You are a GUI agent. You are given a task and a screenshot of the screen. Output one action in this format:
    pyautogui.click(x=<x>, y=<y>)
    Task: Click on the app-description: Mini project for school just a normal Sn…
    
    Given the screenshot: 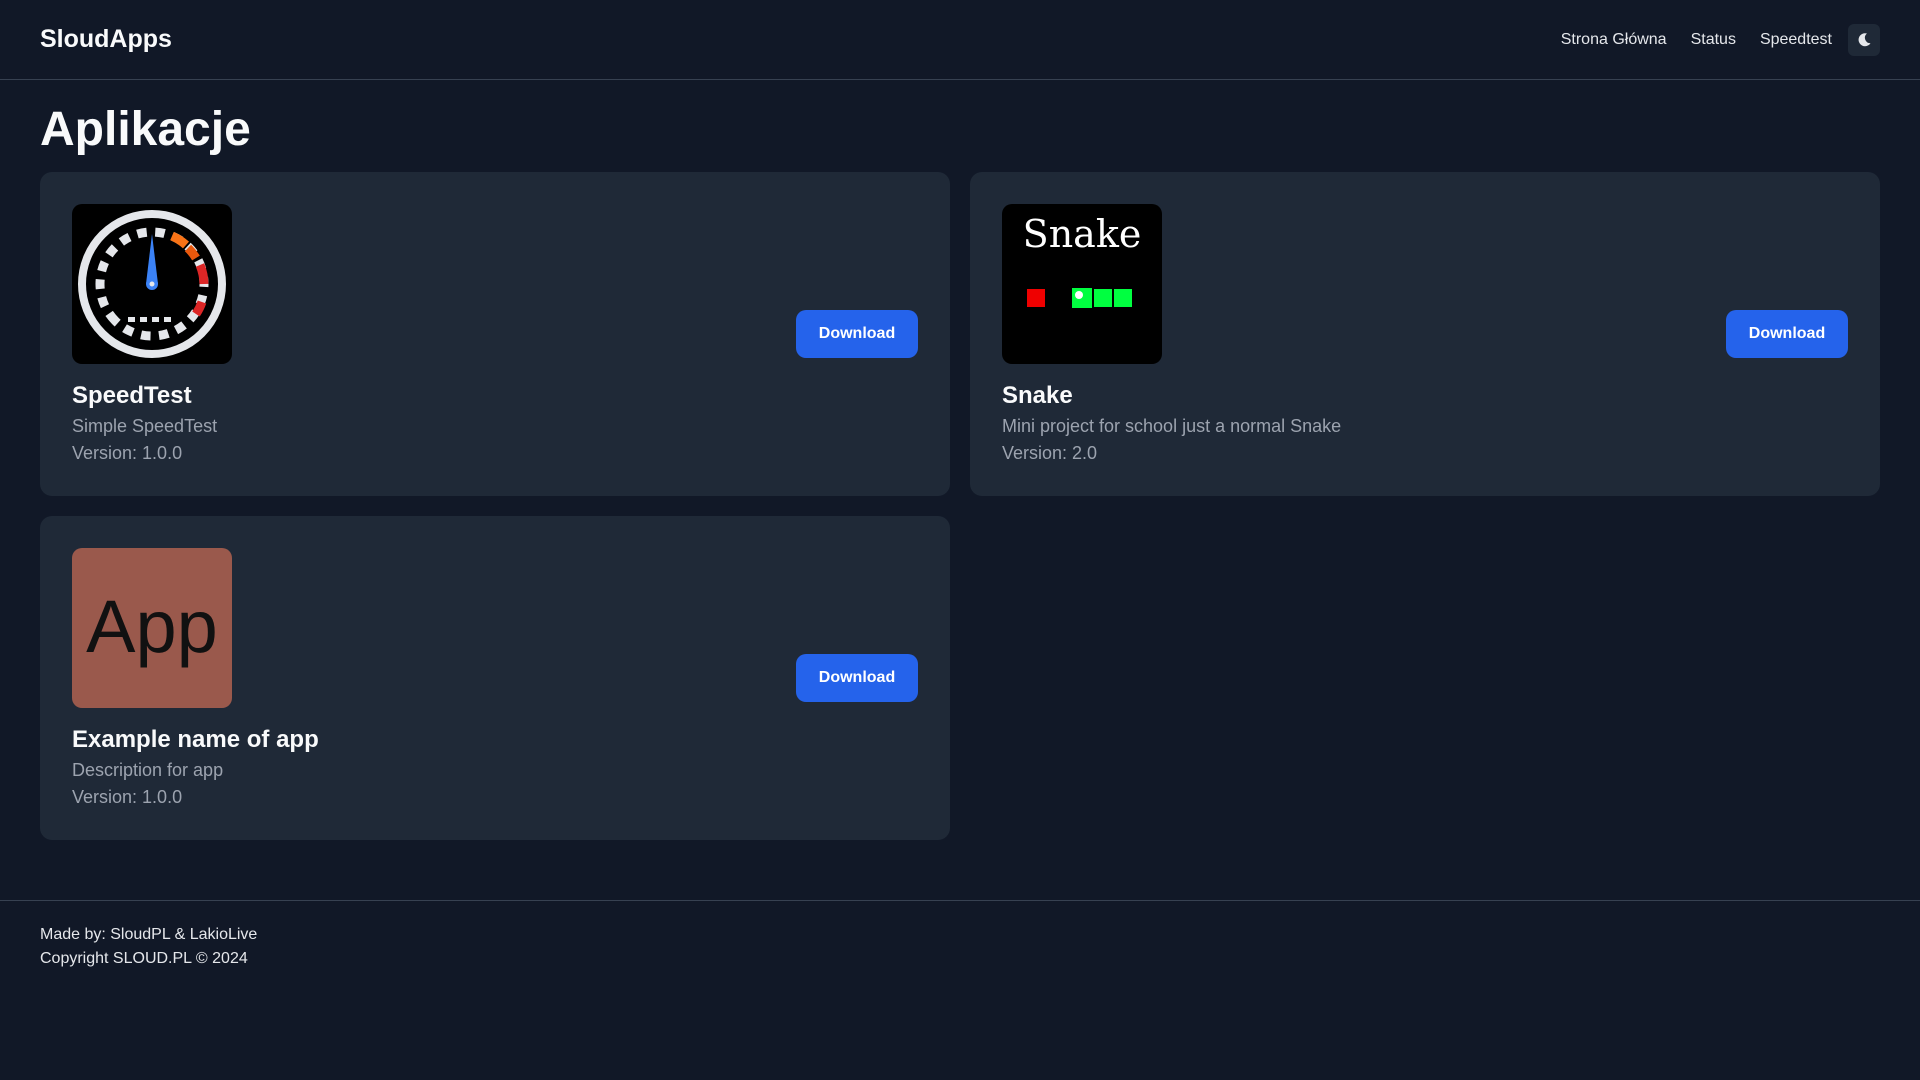 What is the action you would take?
    pyautogui.click(x=1172, y=426)
    